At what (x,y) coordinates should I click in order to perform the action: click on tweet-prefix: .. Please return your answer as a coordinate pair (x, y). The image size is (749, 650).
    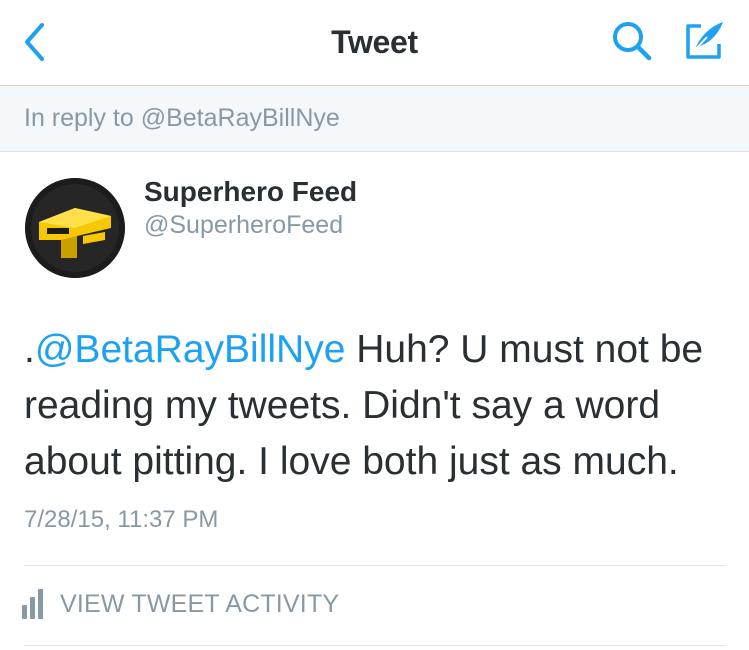
    Looking at the image, I should click on (29, 349).